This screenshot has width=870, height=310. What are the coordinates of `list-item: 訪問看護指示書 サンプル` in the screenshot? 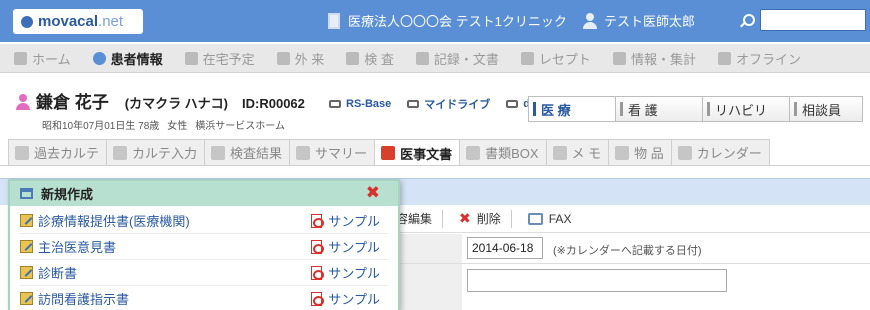 It's located at (204, 298).